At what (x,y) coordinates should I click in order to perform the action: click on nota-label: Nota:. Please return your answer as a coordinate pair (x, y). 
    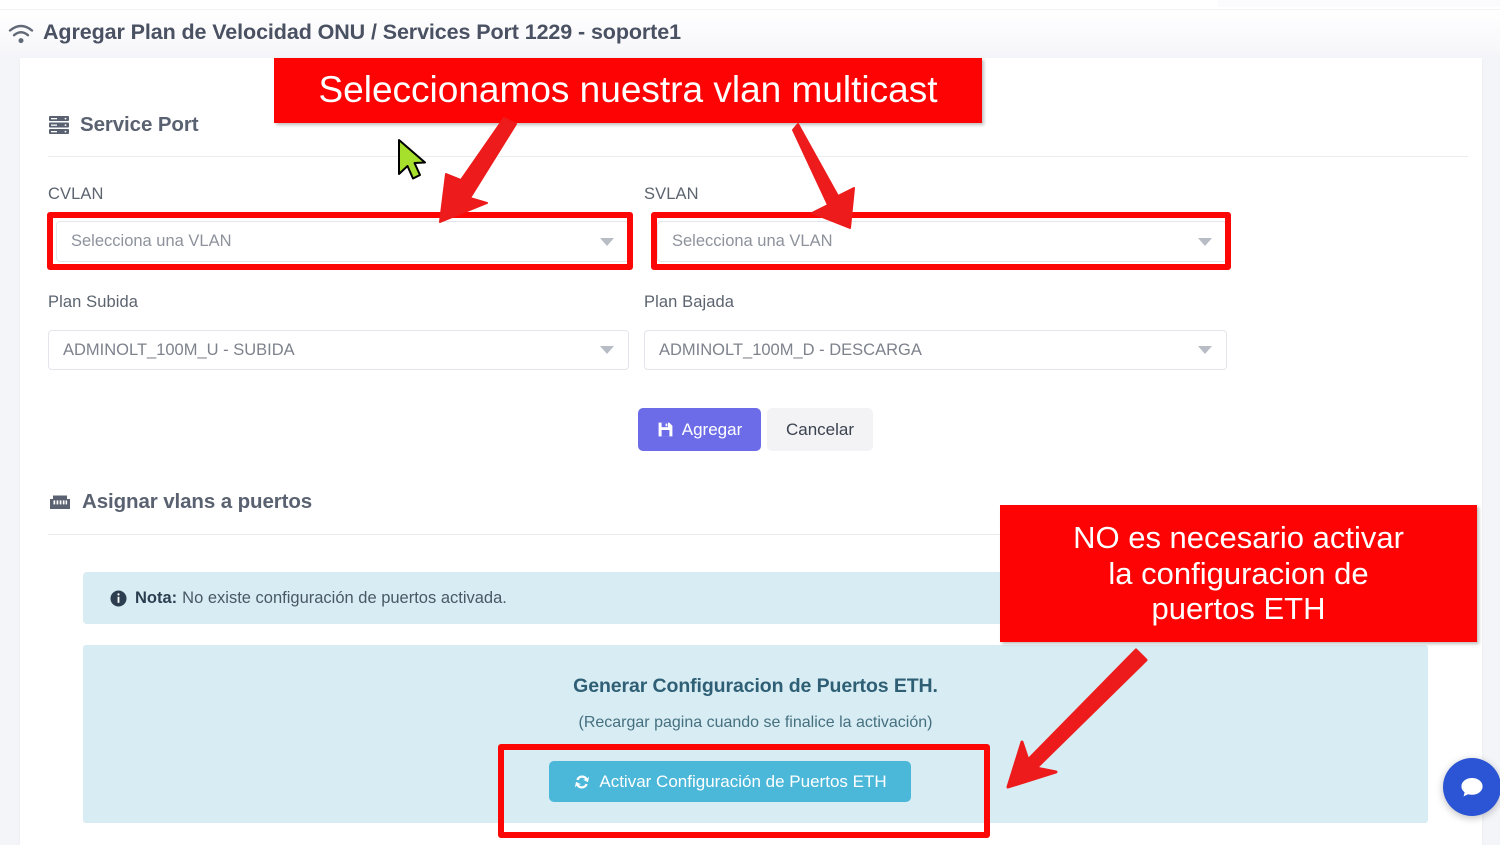
    Looking at the image, I should click on (156, 597).